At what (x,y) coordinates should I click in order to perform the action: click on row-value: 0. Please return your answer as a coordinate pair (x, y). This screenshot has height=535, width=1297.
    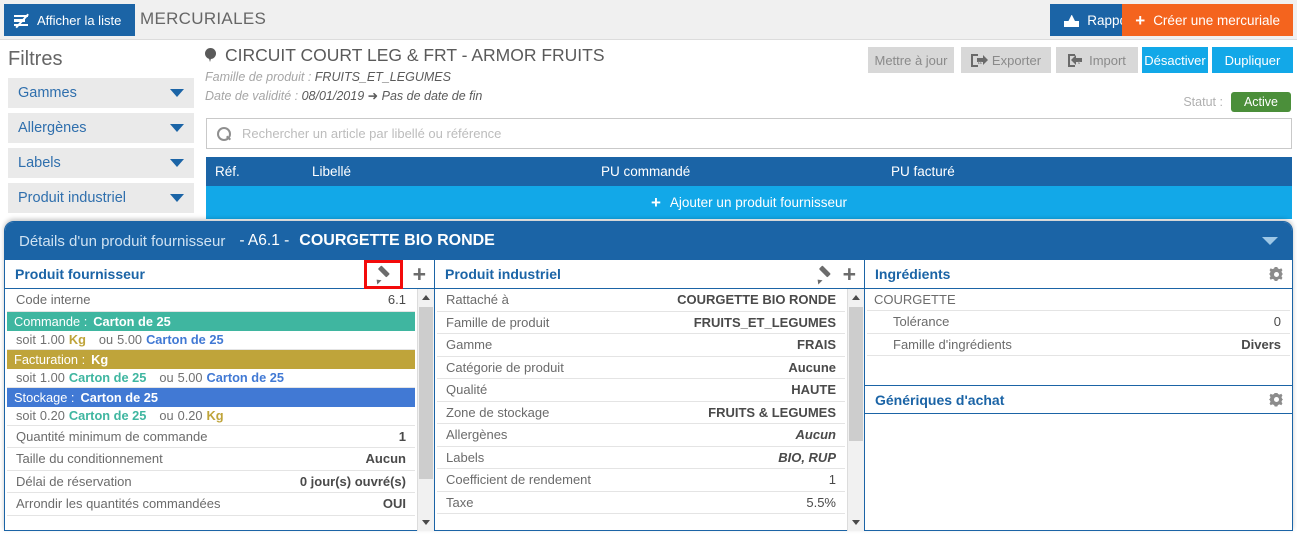
    Looking at the image, I should click on (1277, 322).